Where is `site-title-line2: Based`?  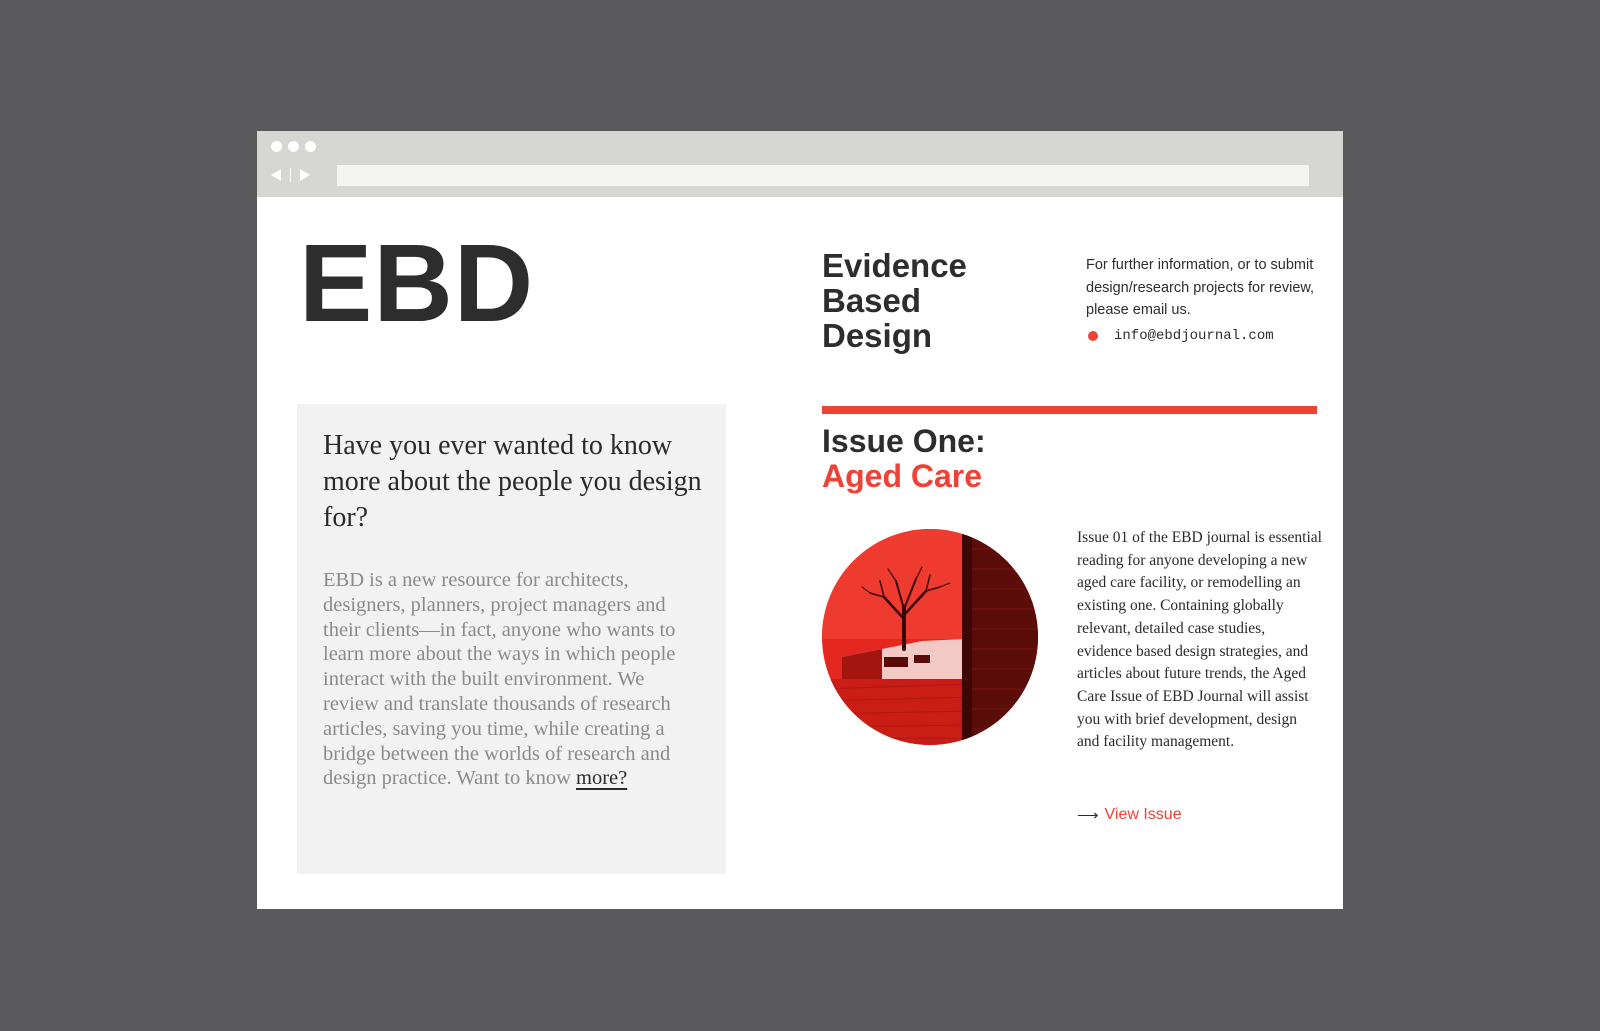 site-title-line2: Based is located at coordinates (872, 300).